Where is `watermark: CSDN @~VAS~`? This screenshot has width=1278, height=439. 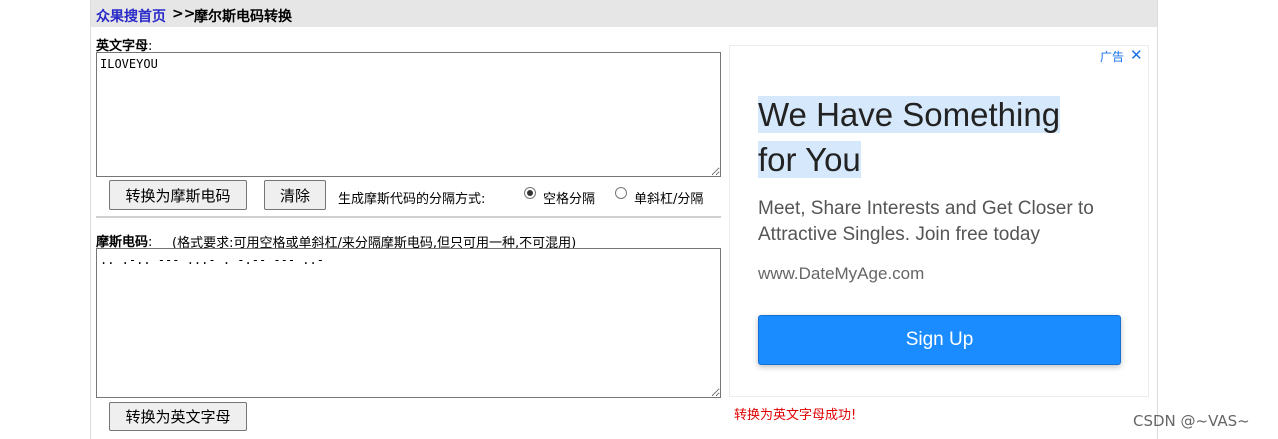 watermark: CSDN @~VAS~ is located at coordinates (1191, 421).